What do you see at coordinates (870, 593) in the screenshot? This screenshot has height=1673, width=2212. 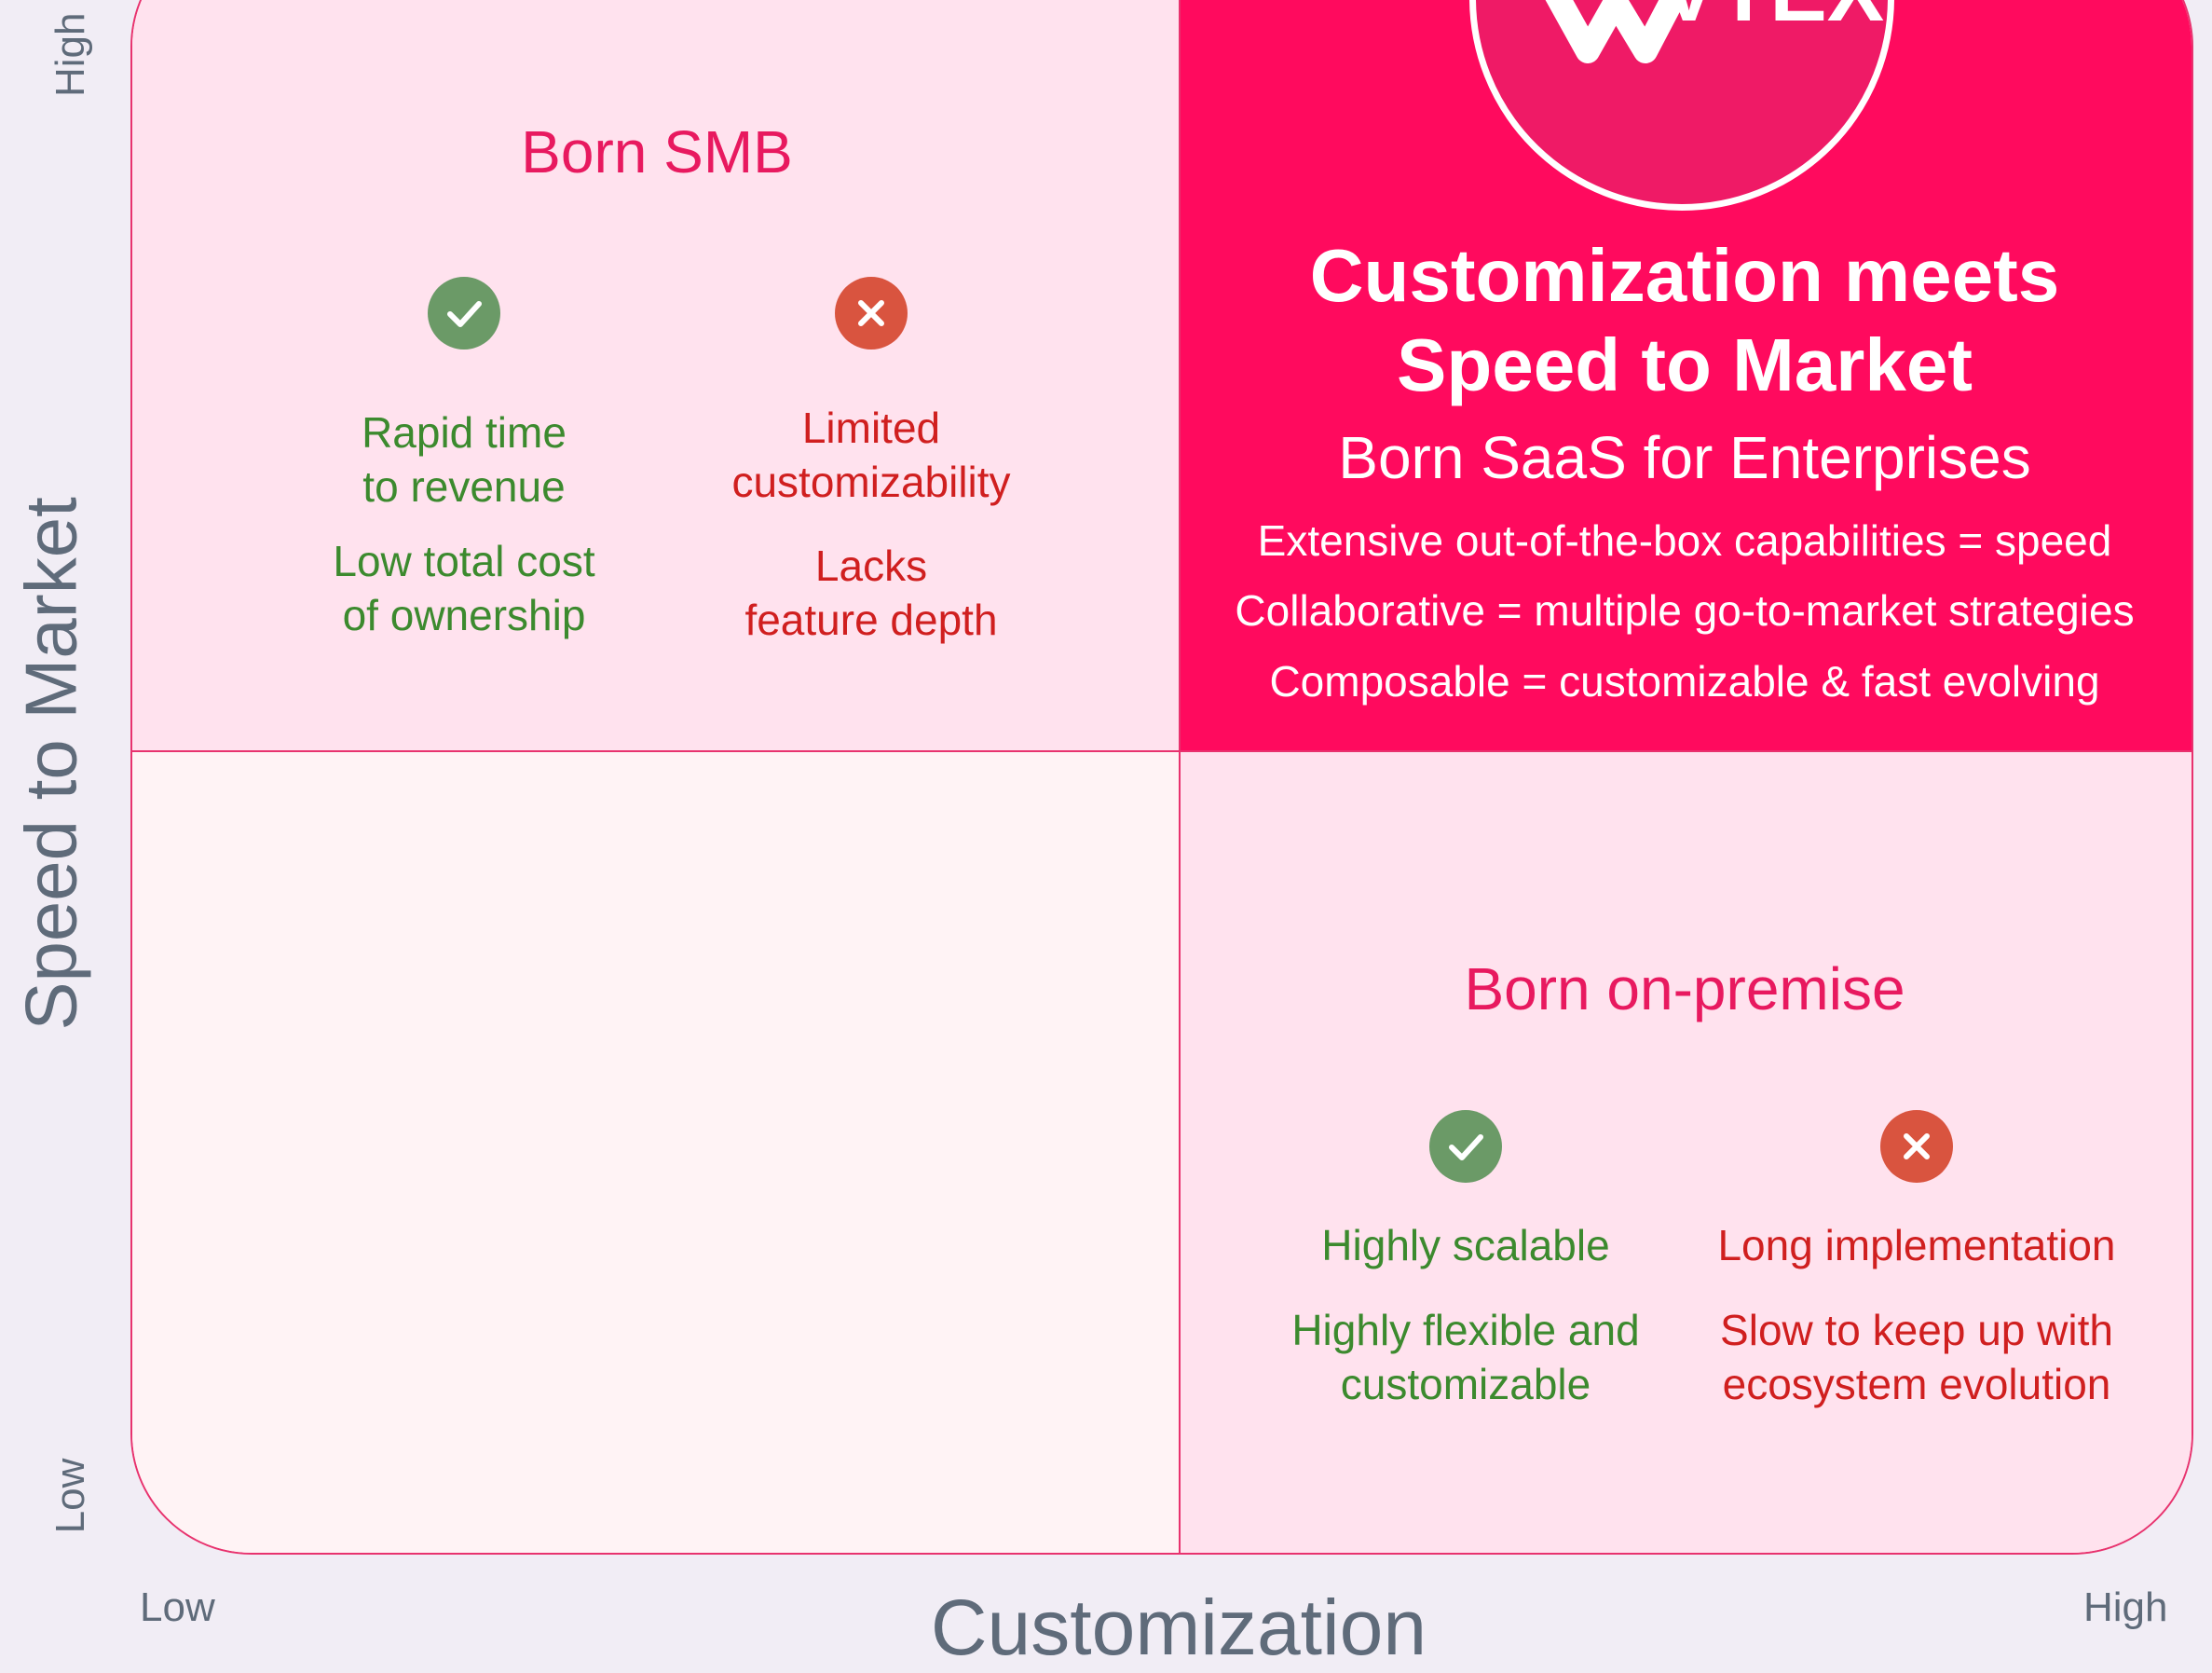 I see `con-item: Lacks feature depth` at bounding box center [870, 593].